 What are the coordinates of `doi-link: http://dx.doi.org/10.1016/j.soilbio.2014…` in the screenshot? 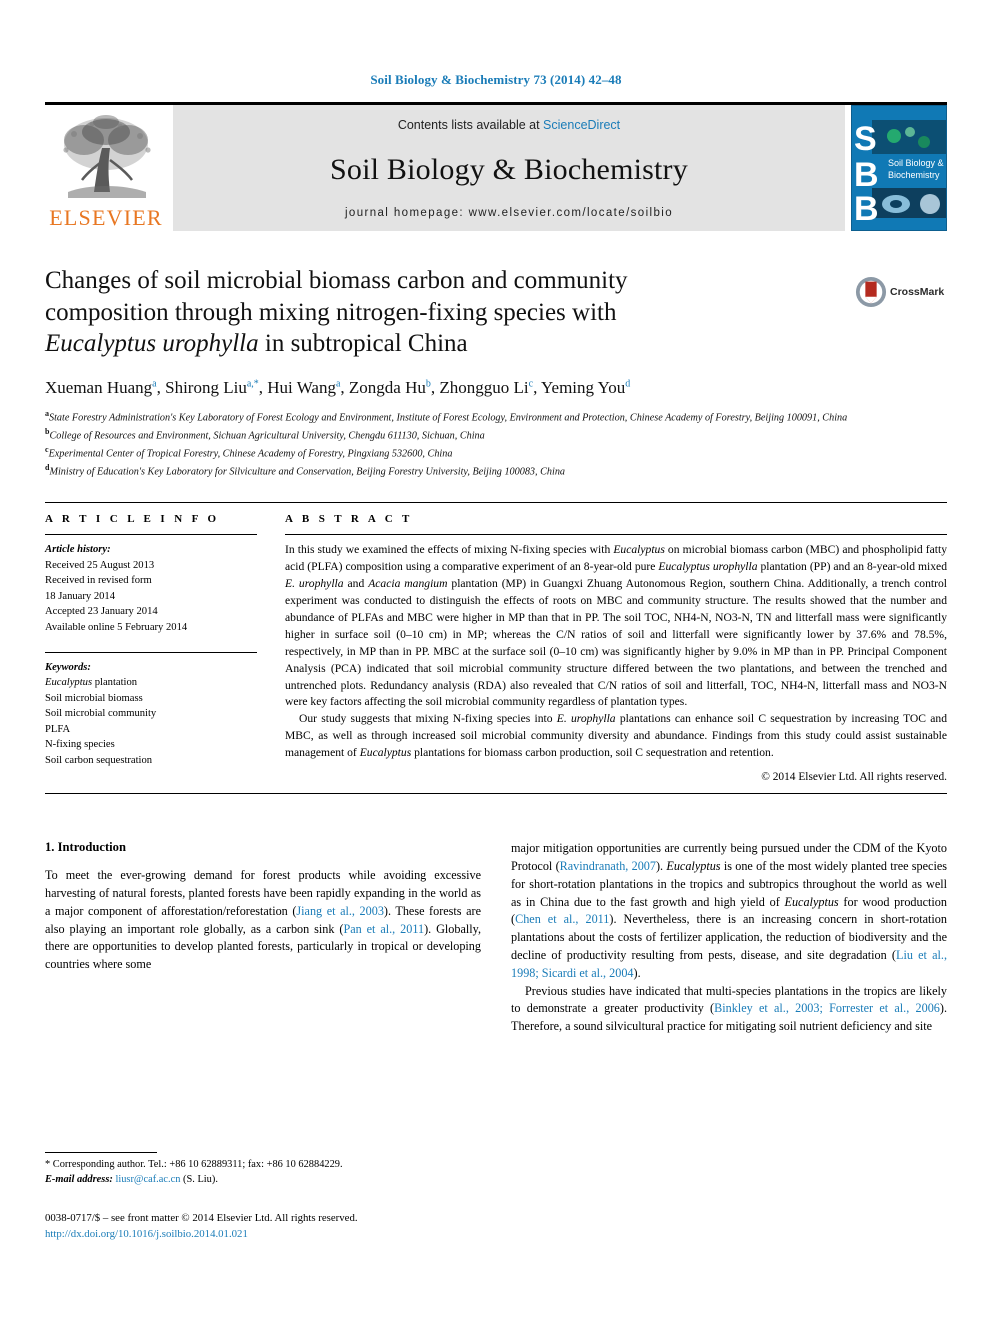 It's located at (146, 1234).